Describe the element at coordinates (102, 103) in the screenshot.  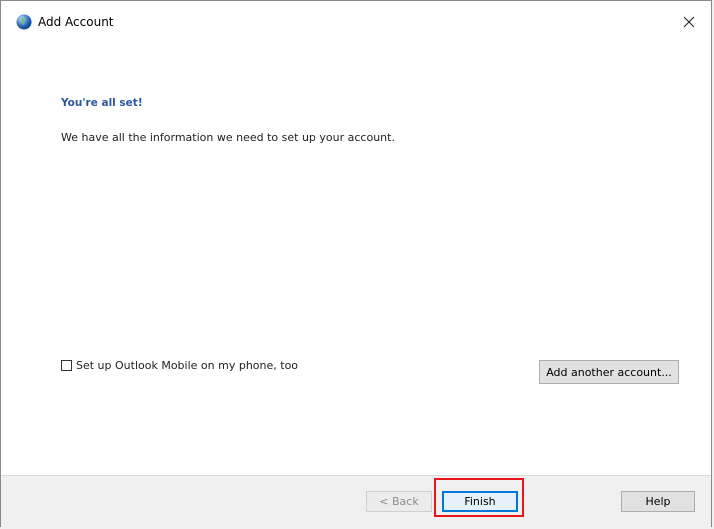
I see `page-heading: You're all set!` at that location.